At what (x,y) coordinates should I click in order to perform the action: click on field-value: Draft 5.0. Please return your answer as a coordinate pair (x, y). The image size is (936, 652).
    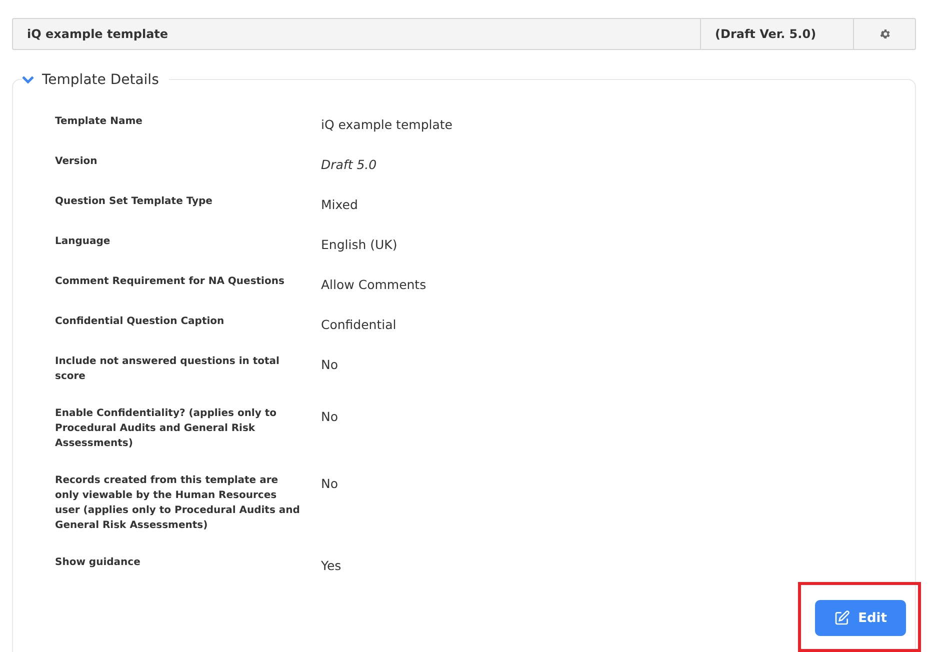
    Looking at the image, I should click on (349, 164).